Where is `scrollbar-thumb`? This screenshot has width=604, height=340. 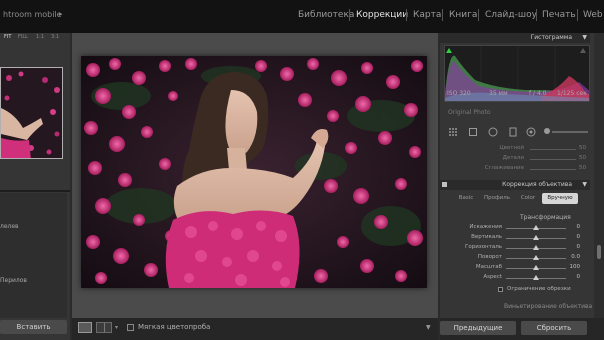 scrollbar-thumb is located at coordinates (599, 252).